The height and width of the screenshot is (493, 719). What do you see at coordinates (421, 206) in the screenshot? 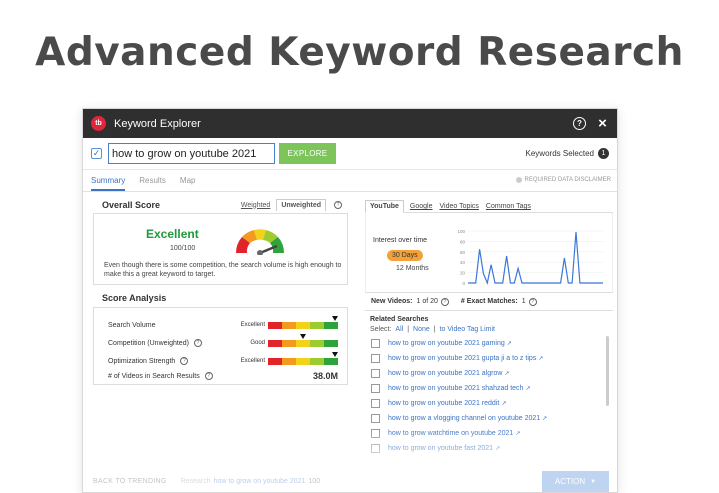
I see `tab-google: Google` at bounding box center [421, 206].